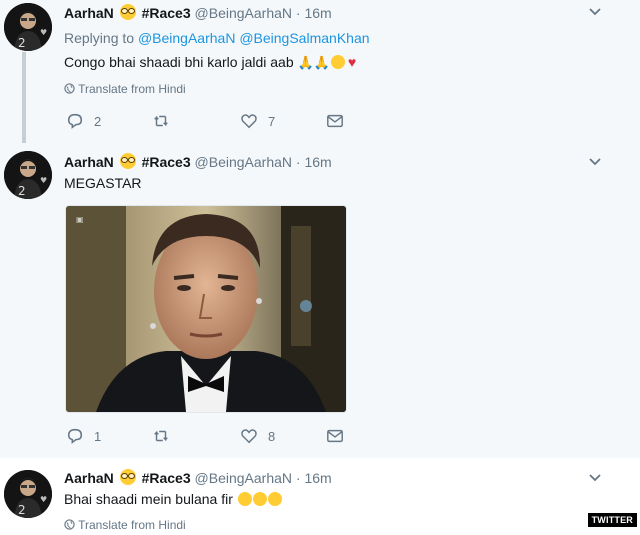  I want to click on heart-emoji-icon: ♥, so click(352, 62).